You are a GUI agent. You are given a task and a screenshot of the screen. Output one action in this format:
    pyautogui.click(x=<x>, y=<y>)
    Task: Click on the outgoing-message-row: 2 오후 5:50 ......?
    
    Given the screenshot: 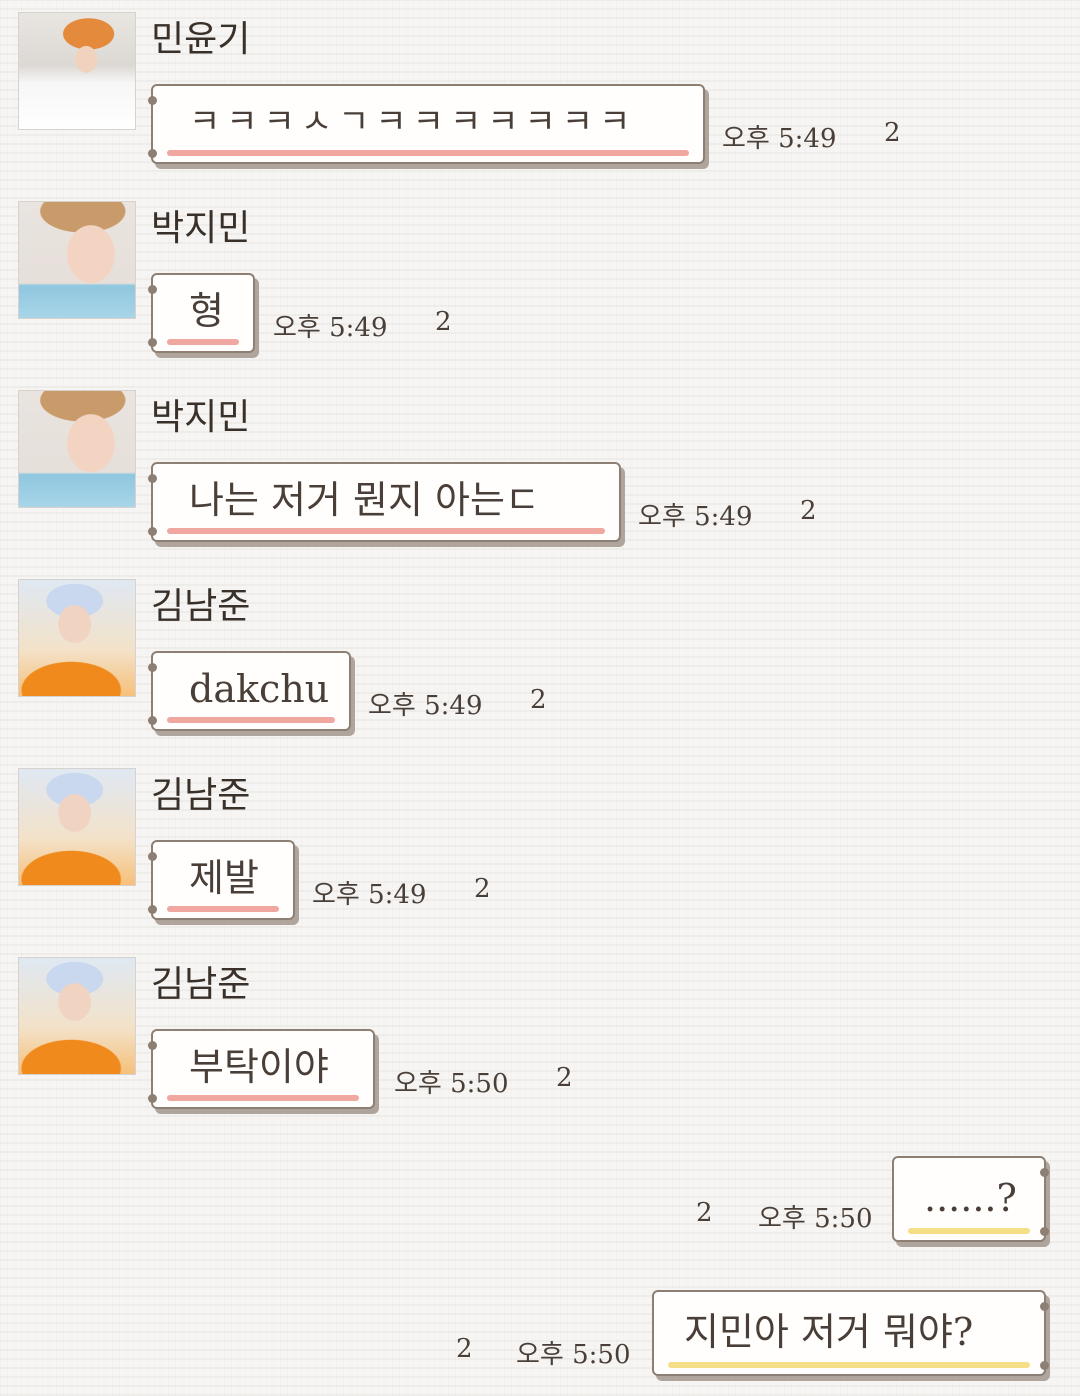 What is the action you would take?
    pyautogui.click(x=540, y=1206)
    